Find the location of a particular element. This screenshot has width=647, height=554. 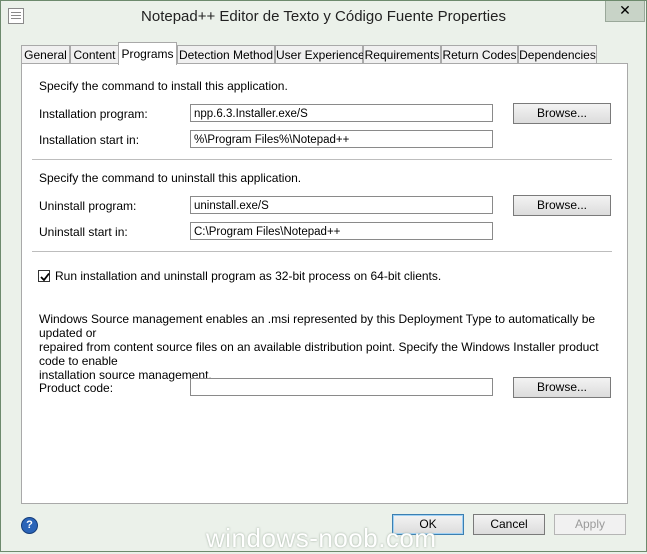

checkmark-icon is located at coordinates (45, 277).